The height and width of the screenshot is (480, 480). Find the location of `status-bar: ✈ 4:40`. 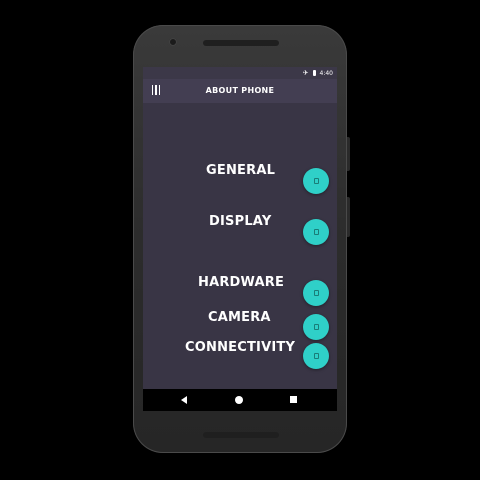

status-bar: ✈ 4:40 is located at coordinates (240, 73).